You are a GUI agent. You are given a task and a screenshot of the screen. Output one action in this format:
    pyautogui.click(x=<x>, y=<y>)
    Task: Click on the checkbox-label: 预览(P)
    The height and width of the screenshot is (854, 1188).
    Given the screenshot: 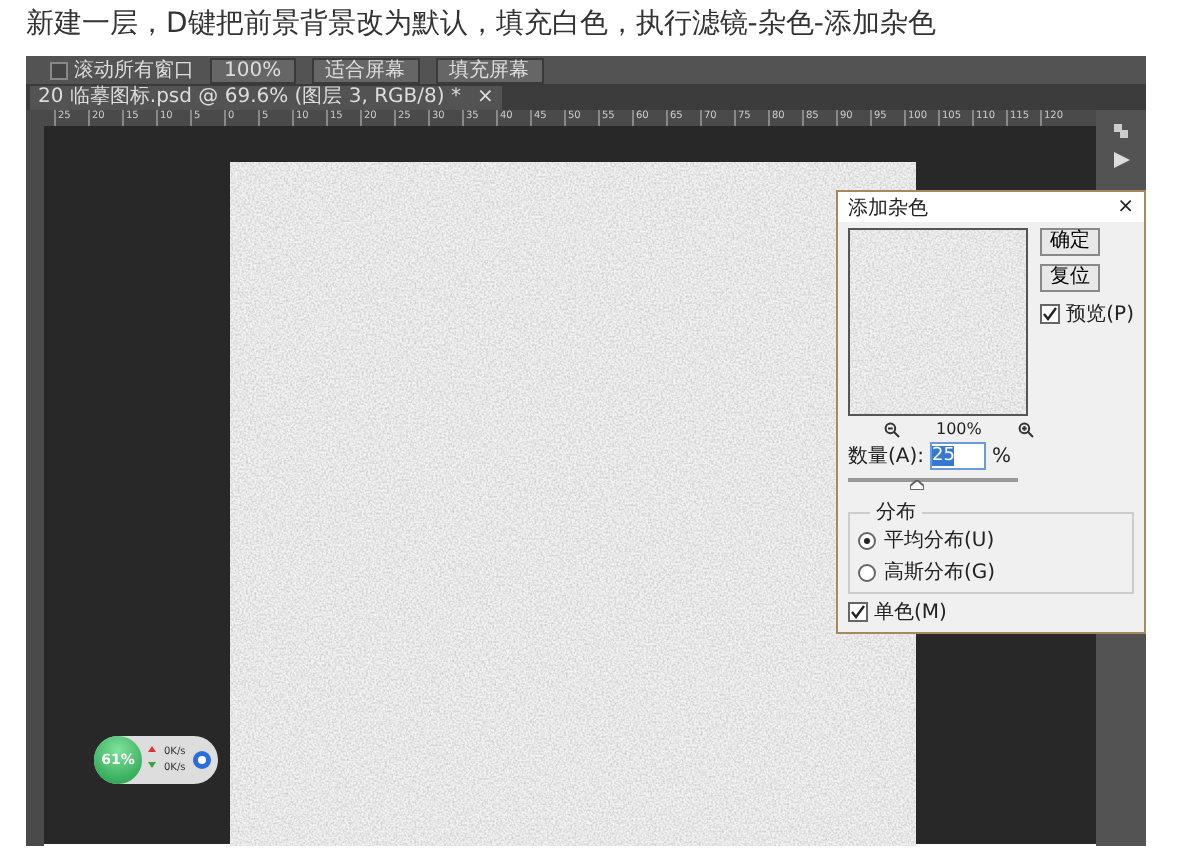 What is the action you would take?
    pyautogui.click(x=1100, y=315)
    